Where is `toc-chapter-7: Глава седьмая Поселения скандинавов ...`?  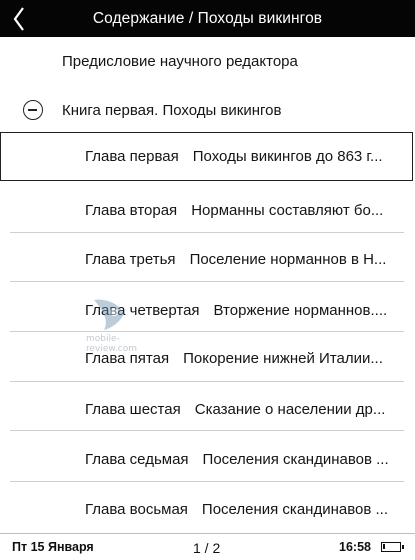 toc-chapter-7: Глава седьмая Поселения скандинавов ... is located at coordinates (237, 459).